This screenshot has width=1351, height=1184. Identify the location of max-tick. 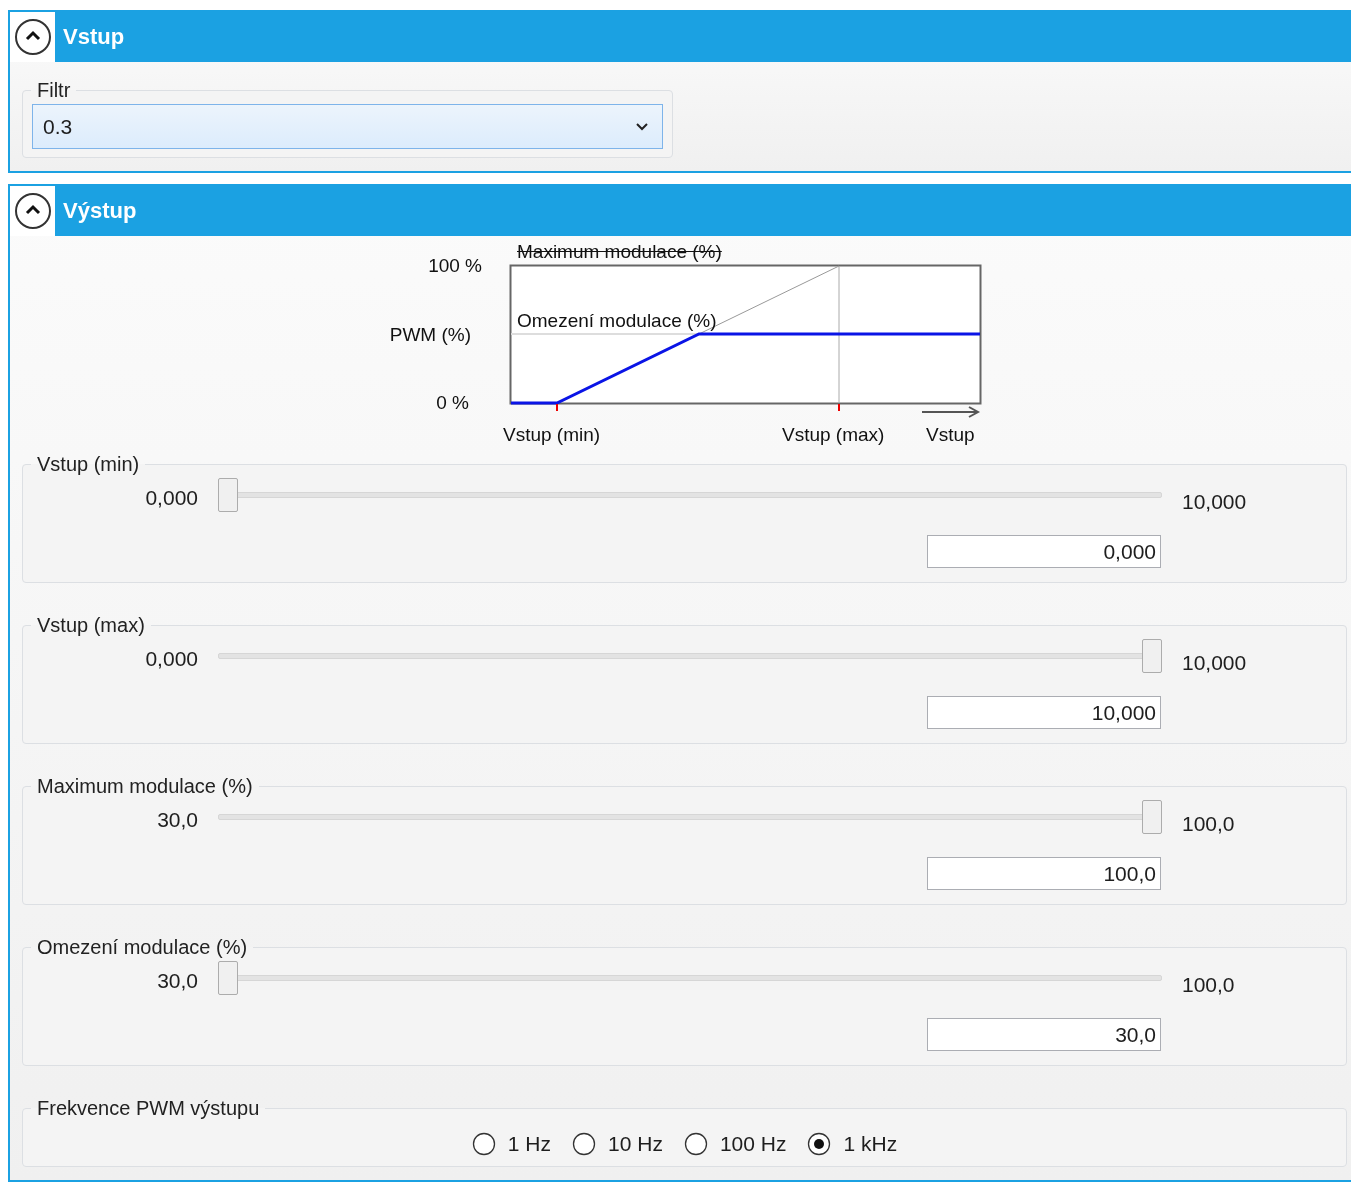
(839, 407).